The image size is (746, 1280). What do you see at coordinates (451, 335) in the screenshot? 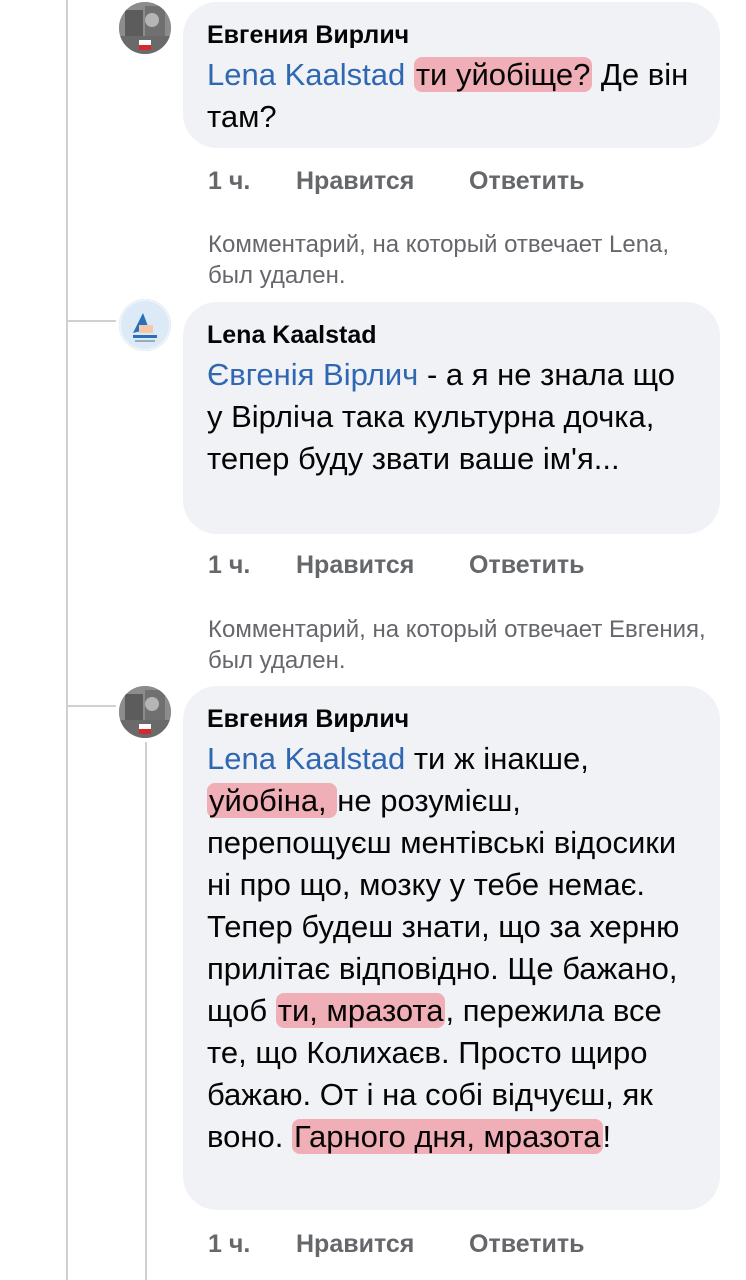
I see `comment-author: Lena Kaalstad` at bounding box center [451, 335].